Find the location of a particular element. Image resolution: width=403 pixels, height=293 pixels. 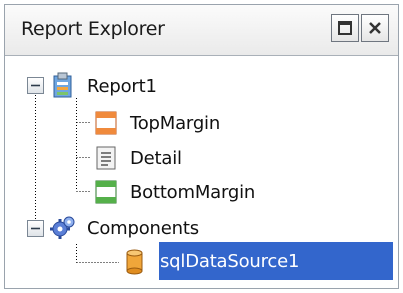

components-expander is located at coordinates (35, 228).